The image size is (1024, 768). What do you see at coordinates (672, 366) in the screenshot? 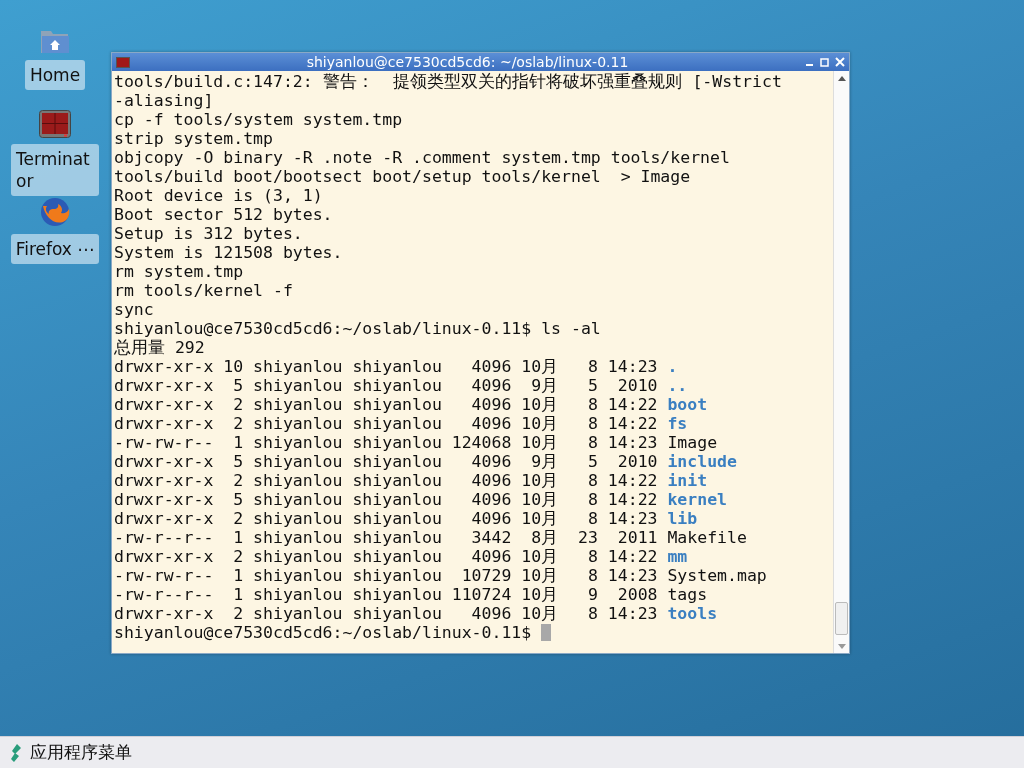
I see `file-name: .` at bounding box center [672, 366].